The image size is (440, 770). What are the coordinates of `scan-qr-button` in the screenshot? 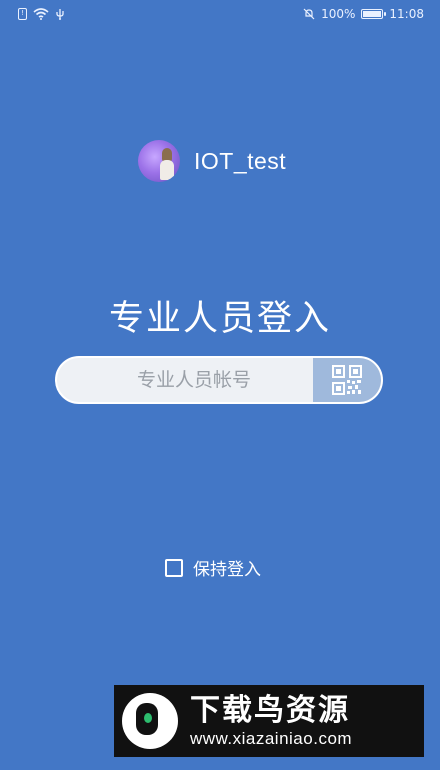 It's located at (347, 380).